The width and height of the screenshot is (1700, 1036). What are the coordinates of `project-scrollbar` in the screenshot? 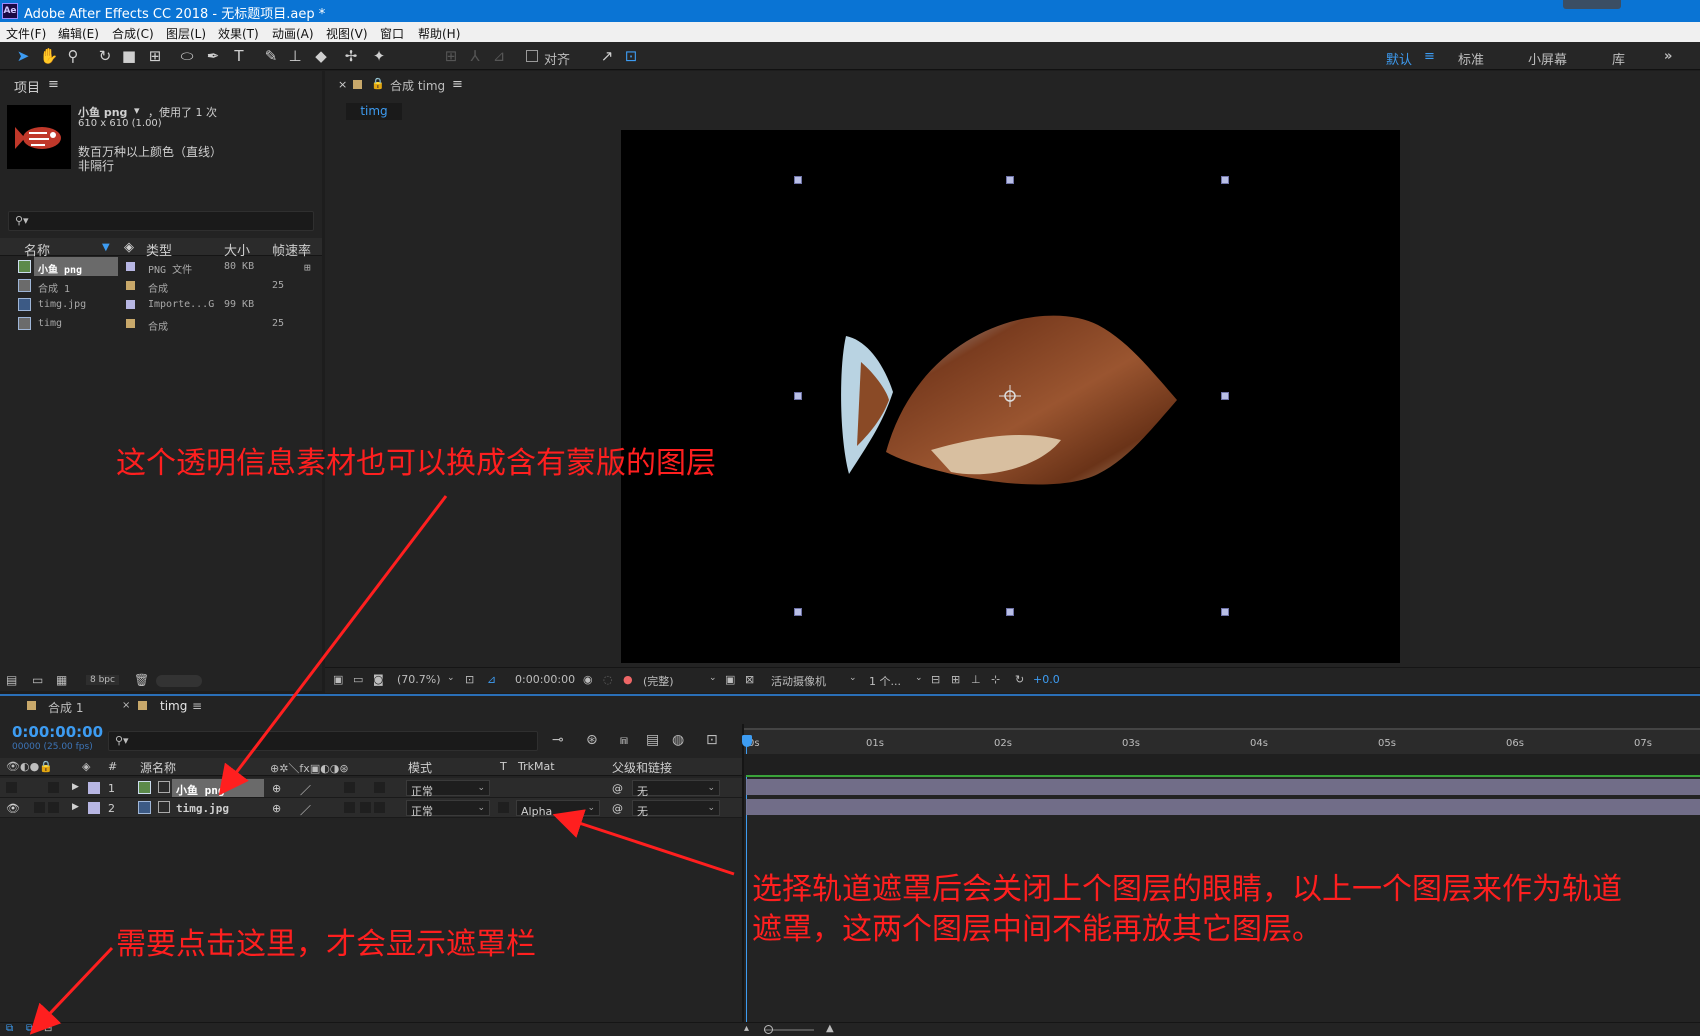 It's located at (179, 681).